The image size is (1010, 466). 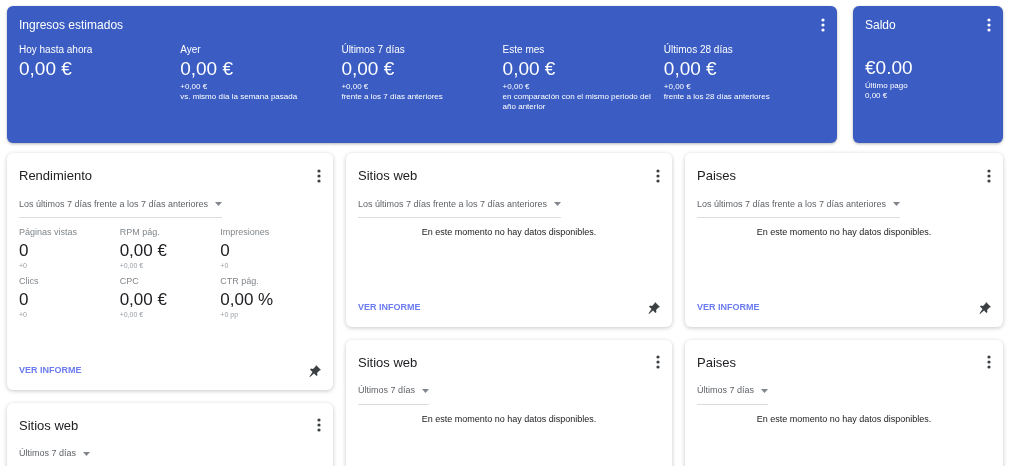 I want to click on comparison-note: vs. mismo día la semana pasada, so click(x=239, y=96).